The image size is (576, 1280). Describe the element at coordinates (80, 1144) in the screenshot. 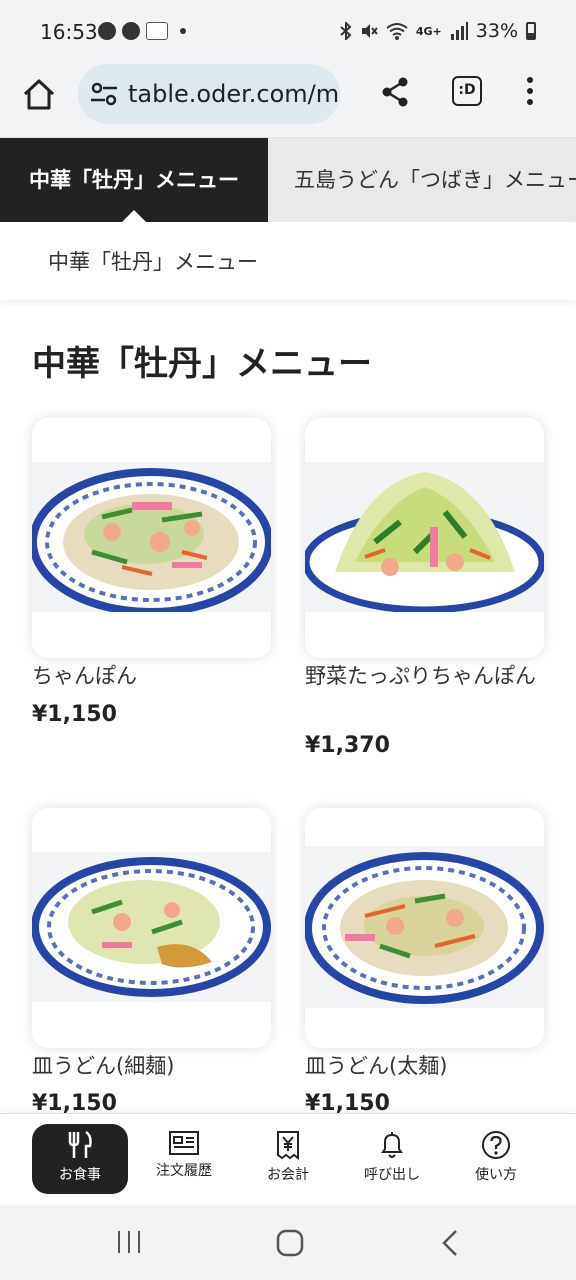

I see `fork-knife-icon` at that location.